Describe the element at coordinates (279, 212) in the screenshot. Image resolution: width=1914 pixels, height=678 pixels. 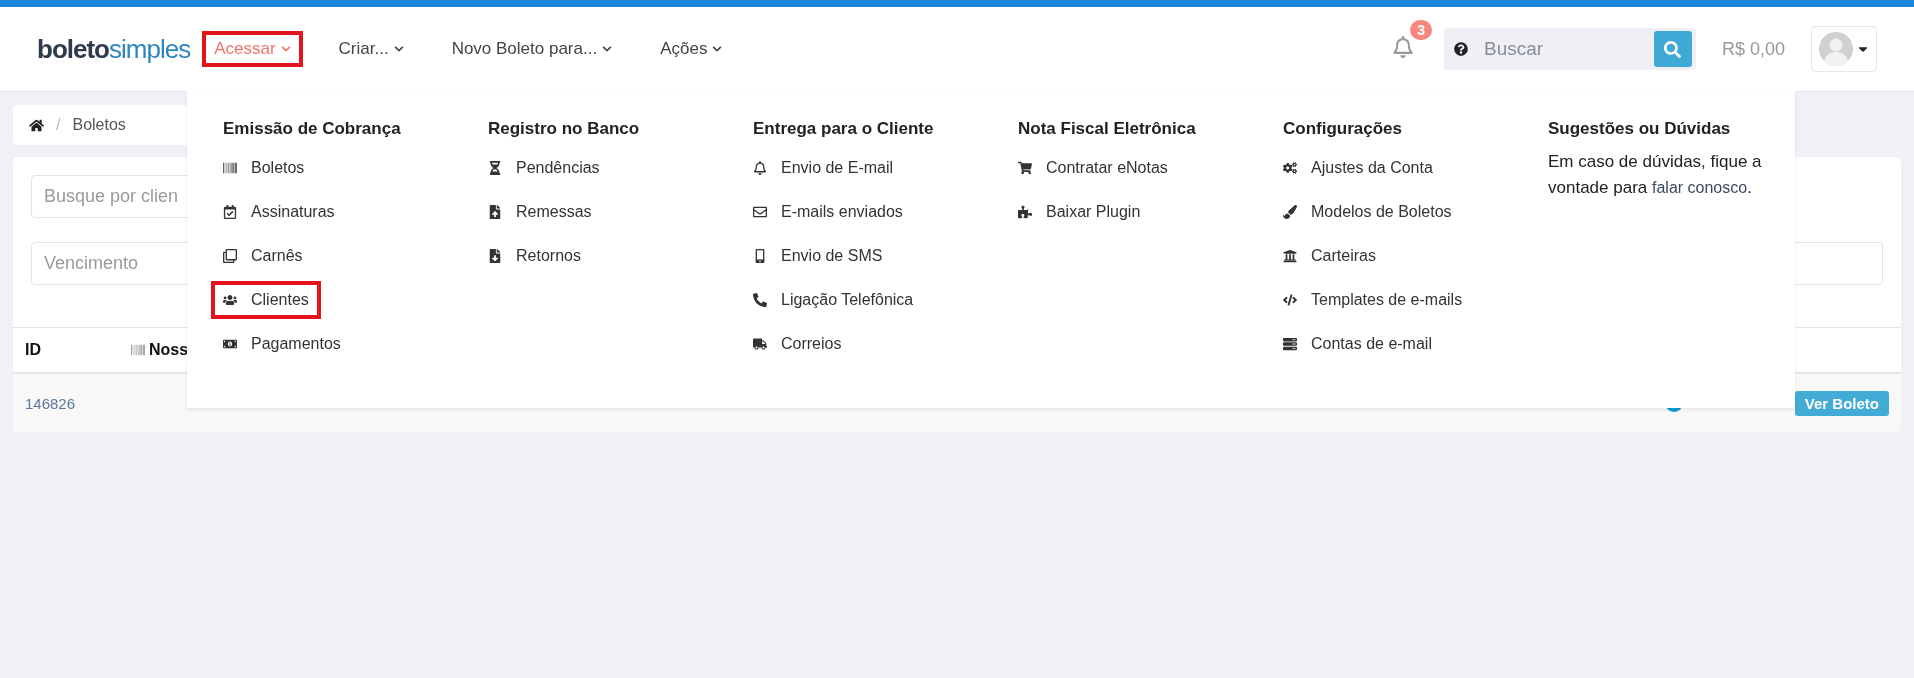
I see `menu-item: Assinaturas` at that location.